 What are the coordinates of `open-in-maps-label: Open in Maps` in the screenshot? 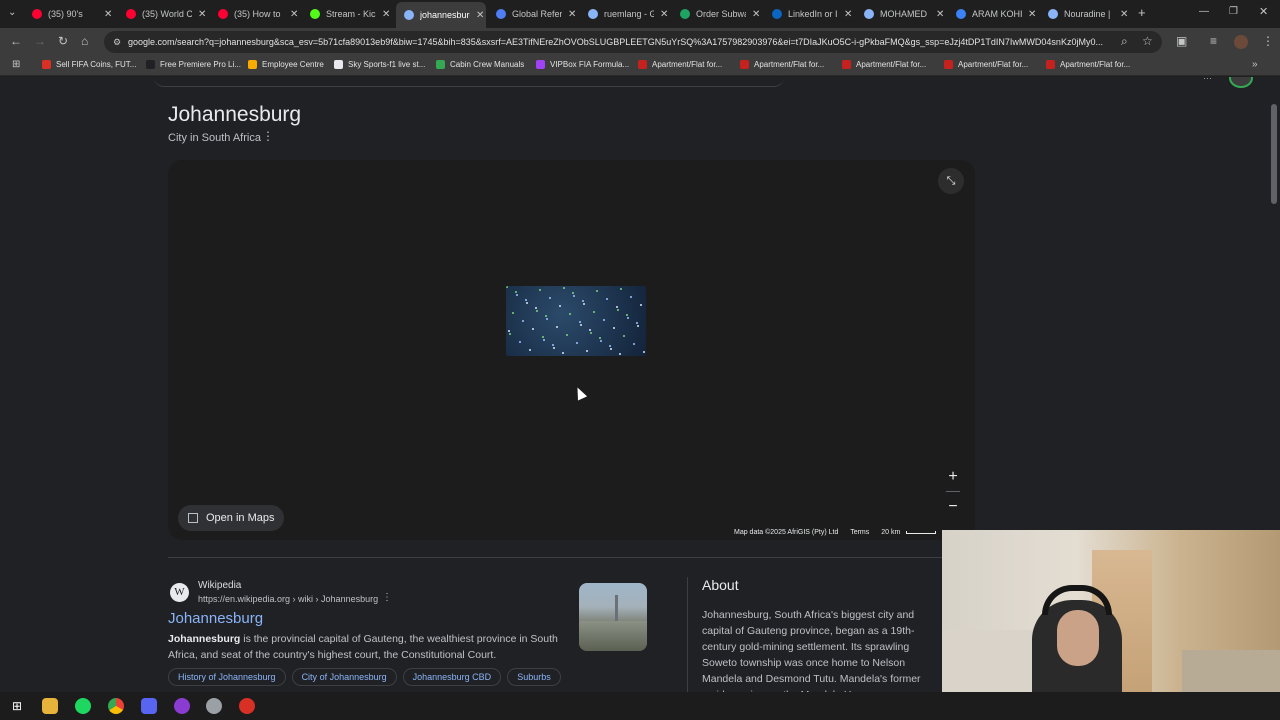 It's located at (240, 518).